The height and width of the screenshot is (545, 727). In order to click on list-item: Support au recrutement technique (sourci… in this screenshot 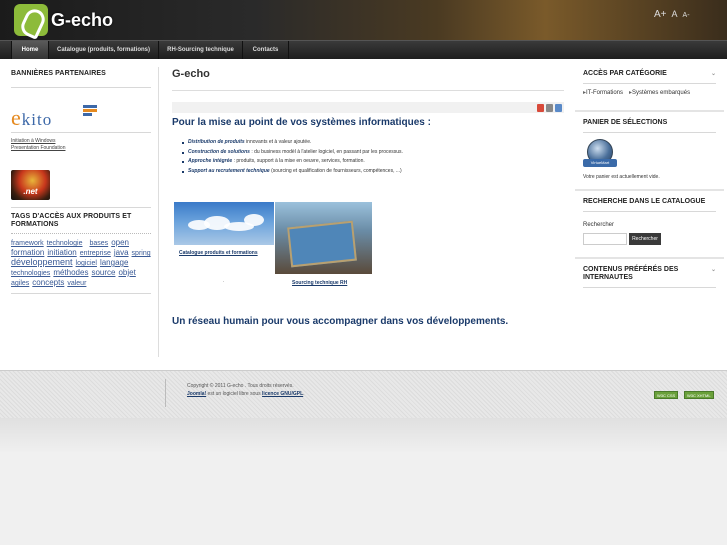, I will do `click(373, 172)`.